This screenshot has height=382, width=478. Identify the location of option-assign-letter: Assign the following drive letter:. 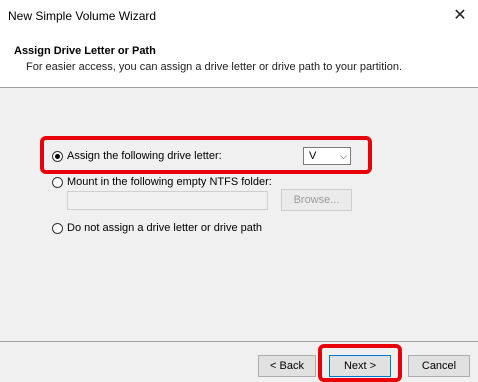
(137, 156).